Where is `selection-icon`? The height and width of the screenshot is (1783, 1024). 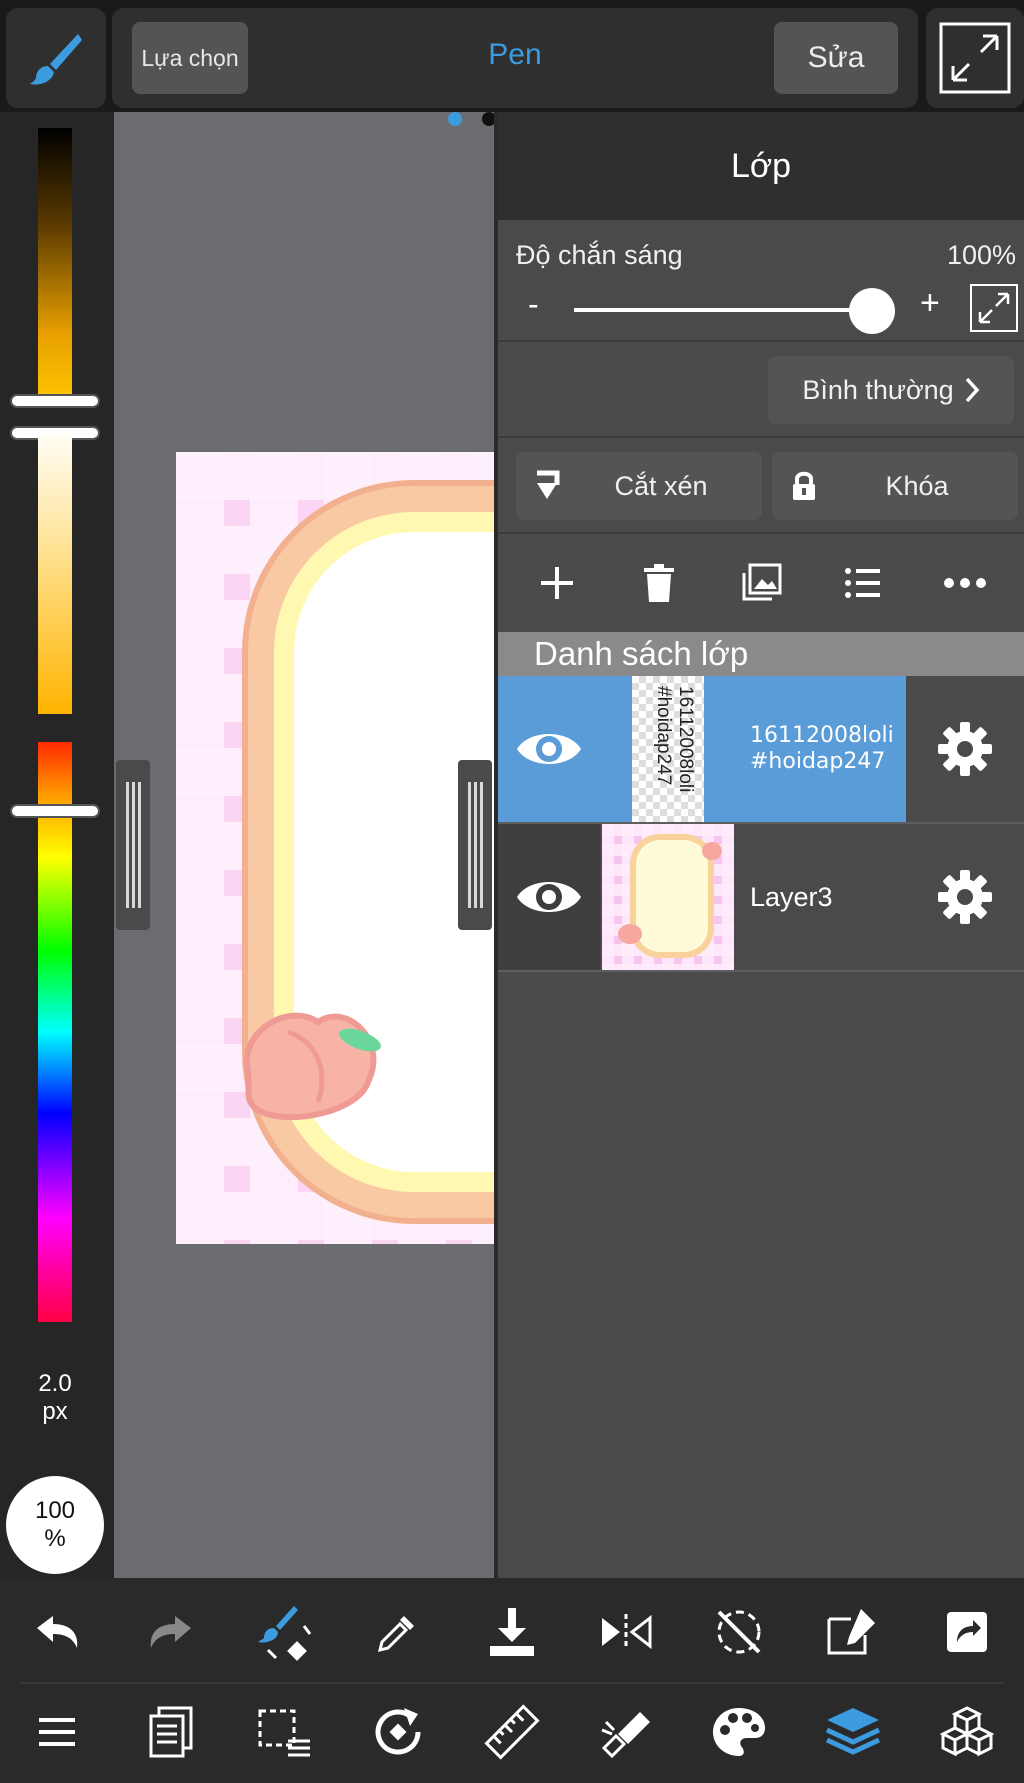
selection-icon is located at coordinates (284, 1733).